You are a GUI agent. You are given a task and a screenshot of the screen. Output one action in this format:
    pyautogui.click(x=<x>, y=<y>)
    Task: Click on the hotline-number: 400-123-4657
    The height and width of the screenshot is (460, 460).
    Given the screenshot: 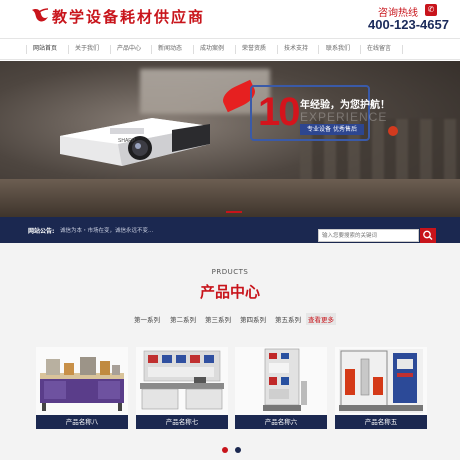 What is the action you would take?
    pyautogui.click(x=408, y=24)
    